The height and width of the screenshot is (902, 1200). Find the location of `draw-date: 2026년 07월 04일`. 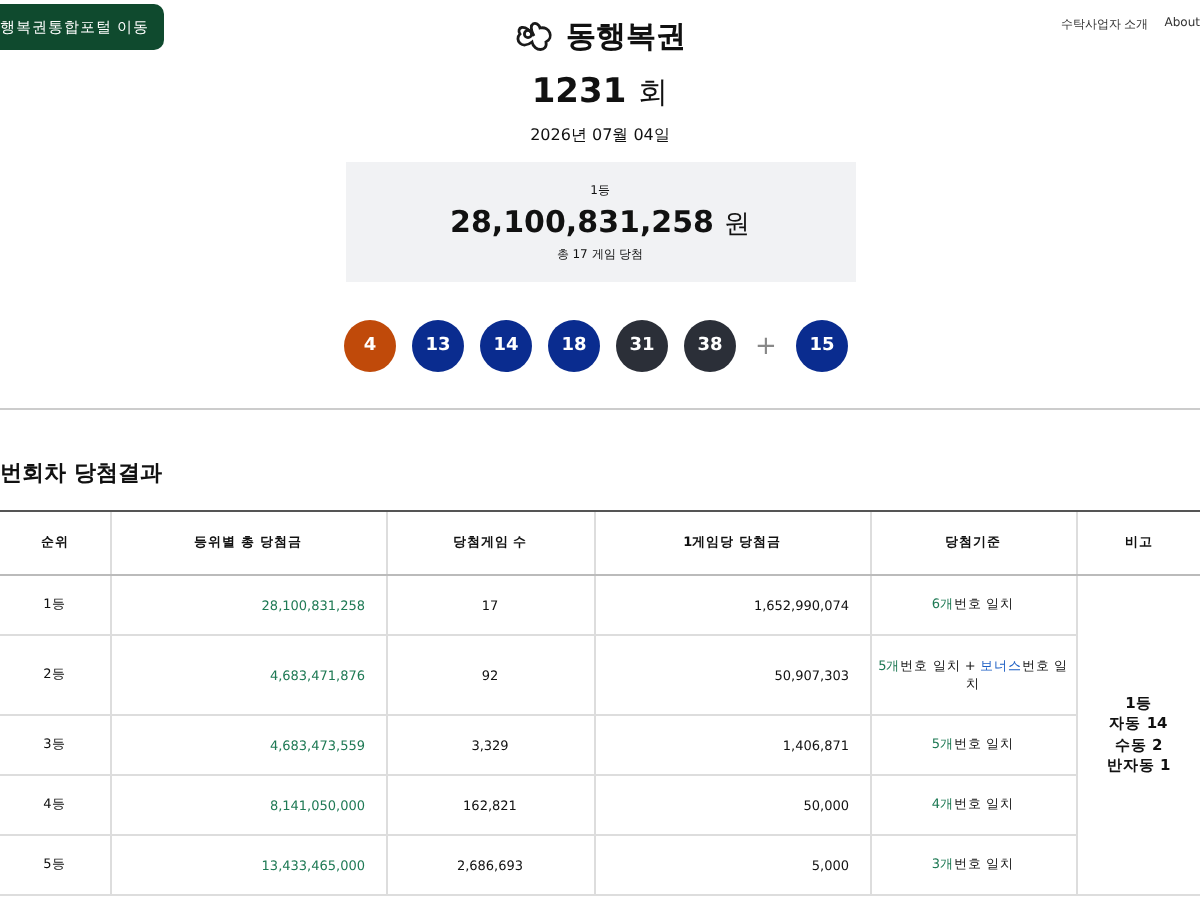

draw-date: 2026년 07월 04일 is located at coordinates (600, 135).